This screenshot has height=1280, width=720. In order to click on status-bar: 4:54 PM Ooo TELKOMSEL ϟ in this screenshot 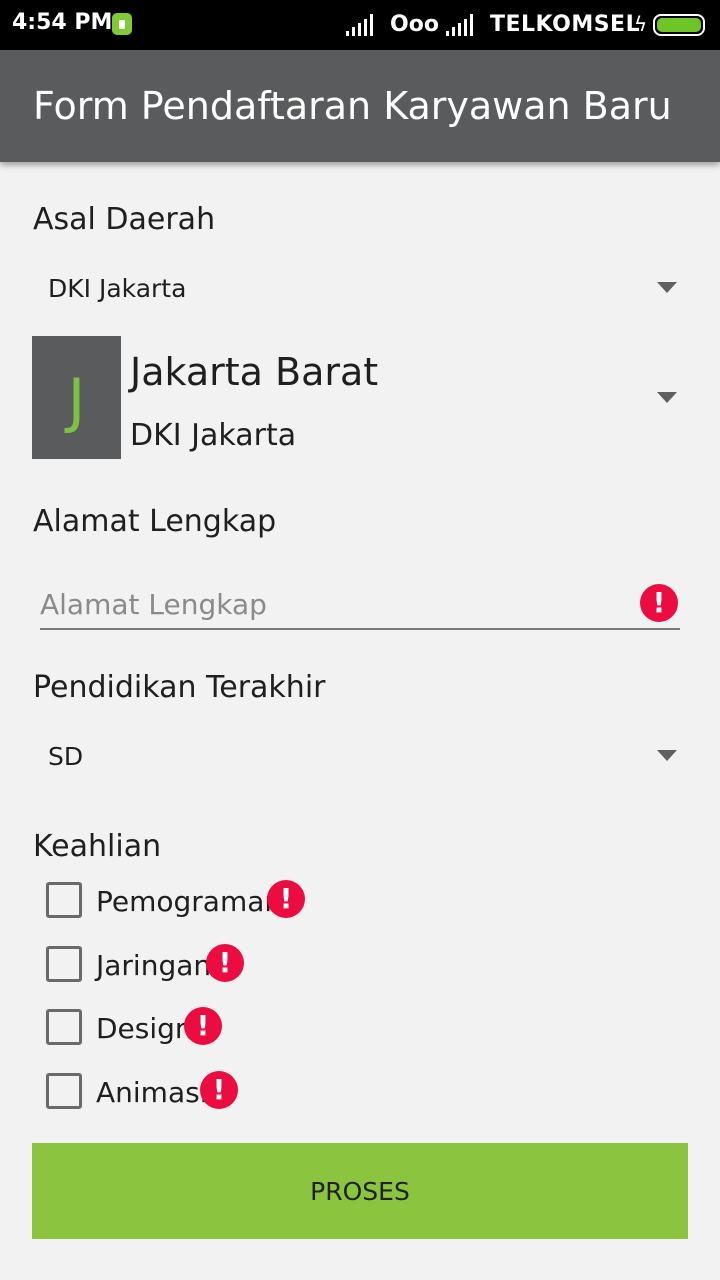, I will do `click(360, 25)`.